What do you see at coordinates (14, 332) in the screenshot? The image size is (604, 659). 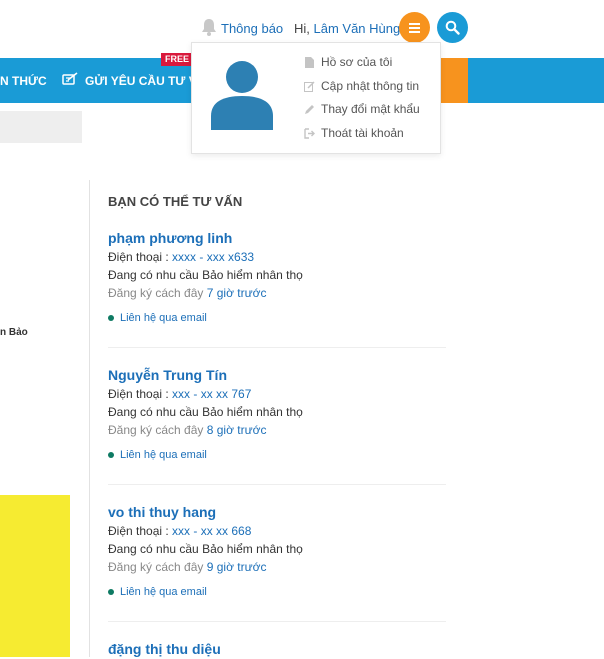 I see `left-fragment-text: n Bảo` at bounding box center [14, 332].